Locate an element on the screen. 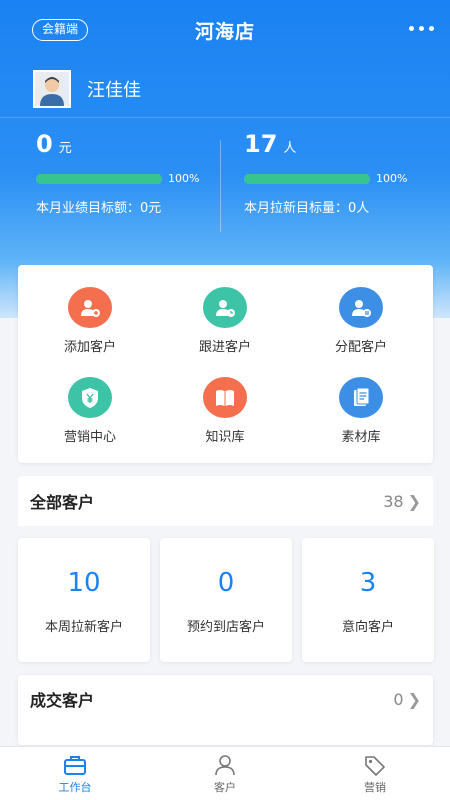 The image size is (450, 800). assign-user-icon is located at coordinates (361, 307).